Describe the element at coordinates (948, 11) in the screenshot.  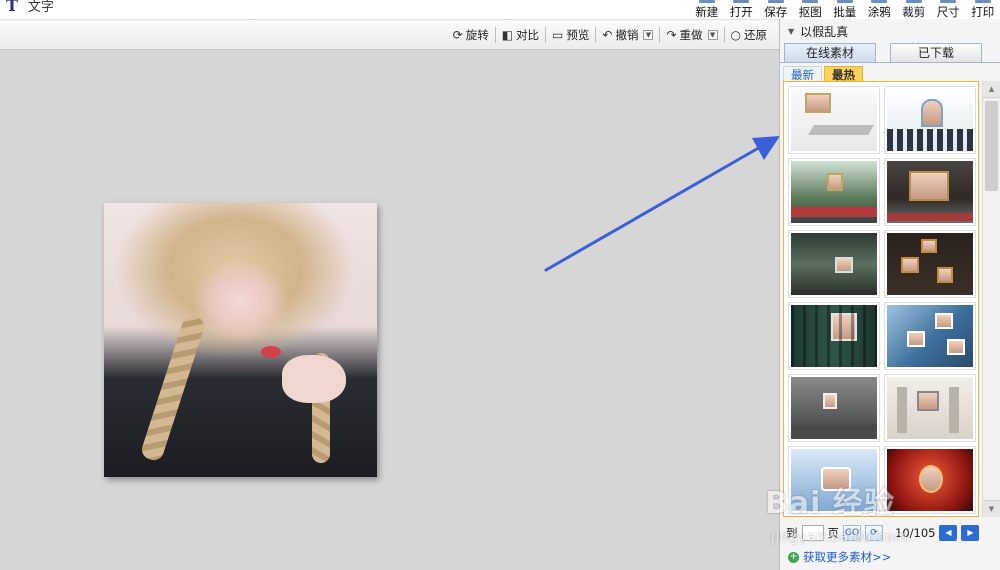
I see `size-button: 尺寸` at that location.